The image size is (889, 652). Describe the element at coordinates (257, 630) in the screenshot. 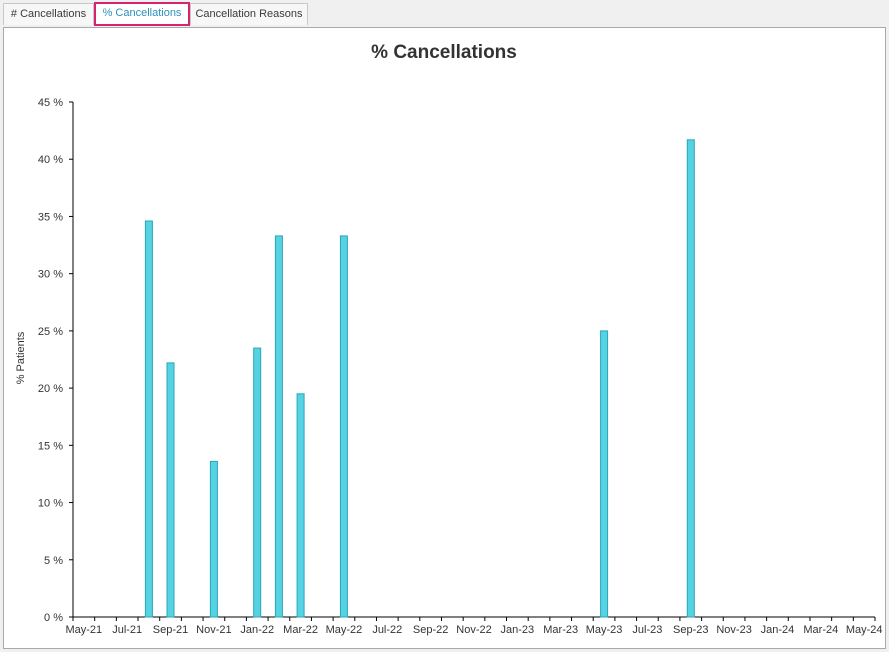

I see `x-tick-label: Jan-22` at that location.